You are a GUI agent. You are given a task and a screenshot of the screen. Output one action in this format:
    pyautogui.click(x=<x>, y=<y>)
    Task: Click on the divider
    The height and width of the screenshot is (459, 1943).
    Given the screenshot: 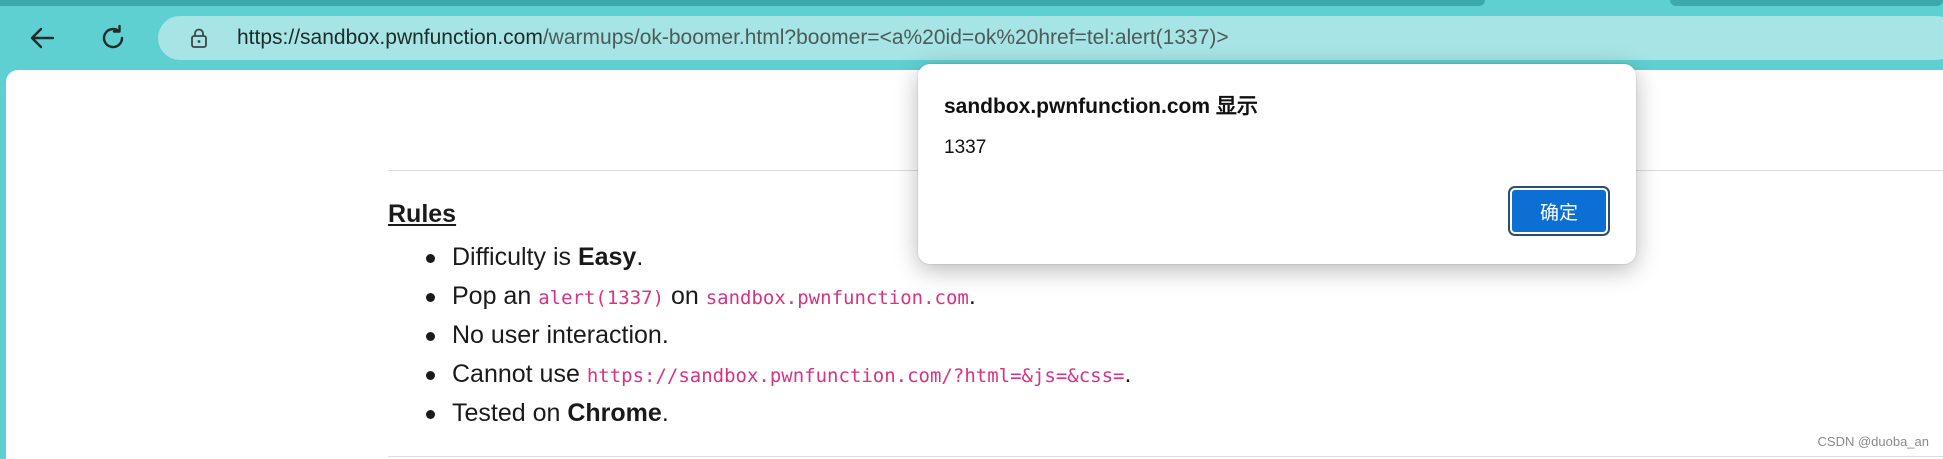 What is the action you would take?
    pyautogui.click(x=1165, y=456)
    